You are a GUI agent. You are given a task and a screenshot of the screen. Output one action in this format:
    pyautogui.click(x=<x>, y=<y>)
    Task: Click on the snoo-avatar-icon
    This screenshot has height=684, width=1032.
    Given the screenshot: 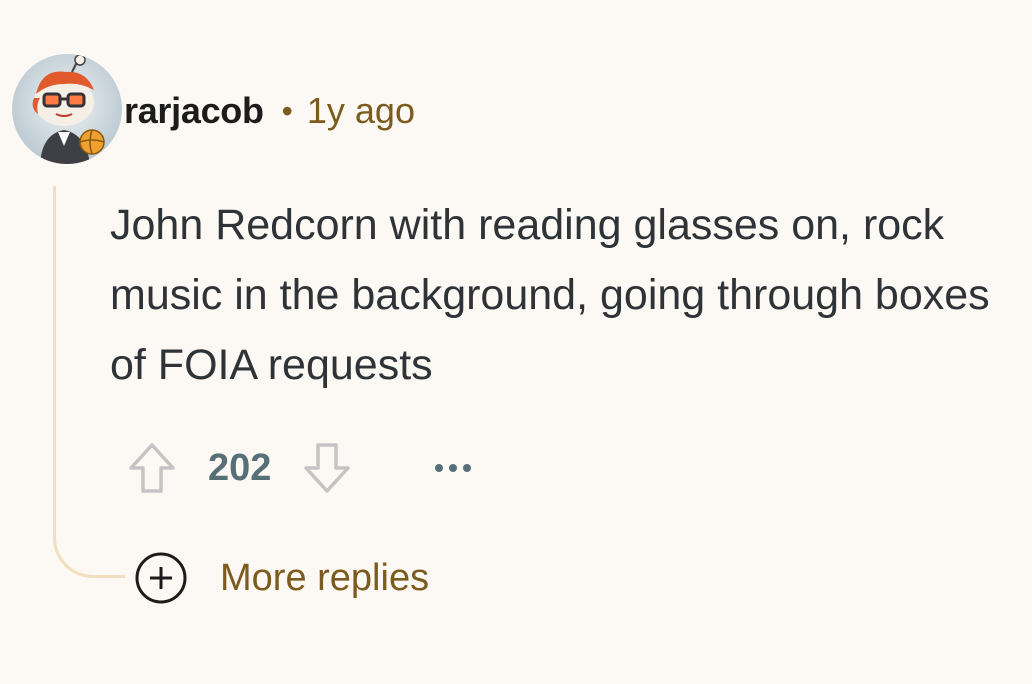 What is the action you would take?
    pyautogui.click(x=67, y=109)
    